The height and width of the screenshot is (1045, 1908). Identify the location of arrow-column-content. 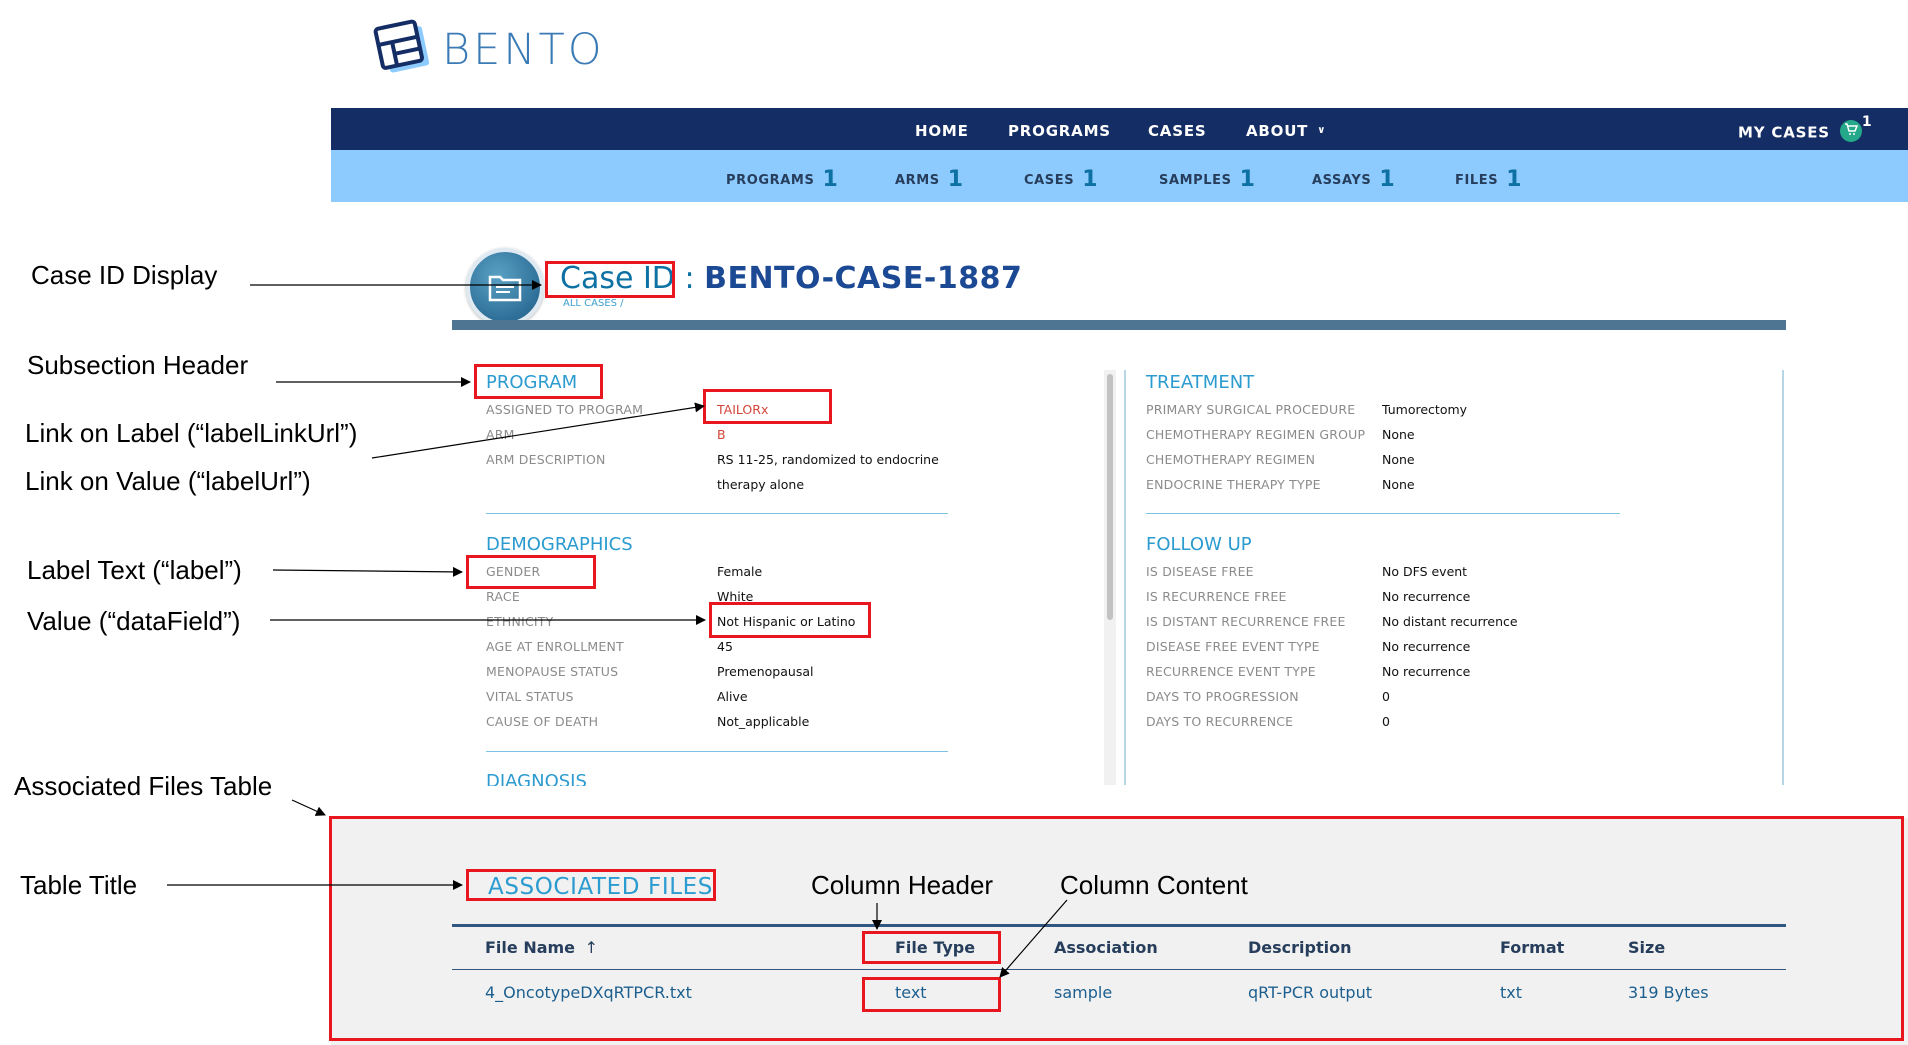
(1033, 938).